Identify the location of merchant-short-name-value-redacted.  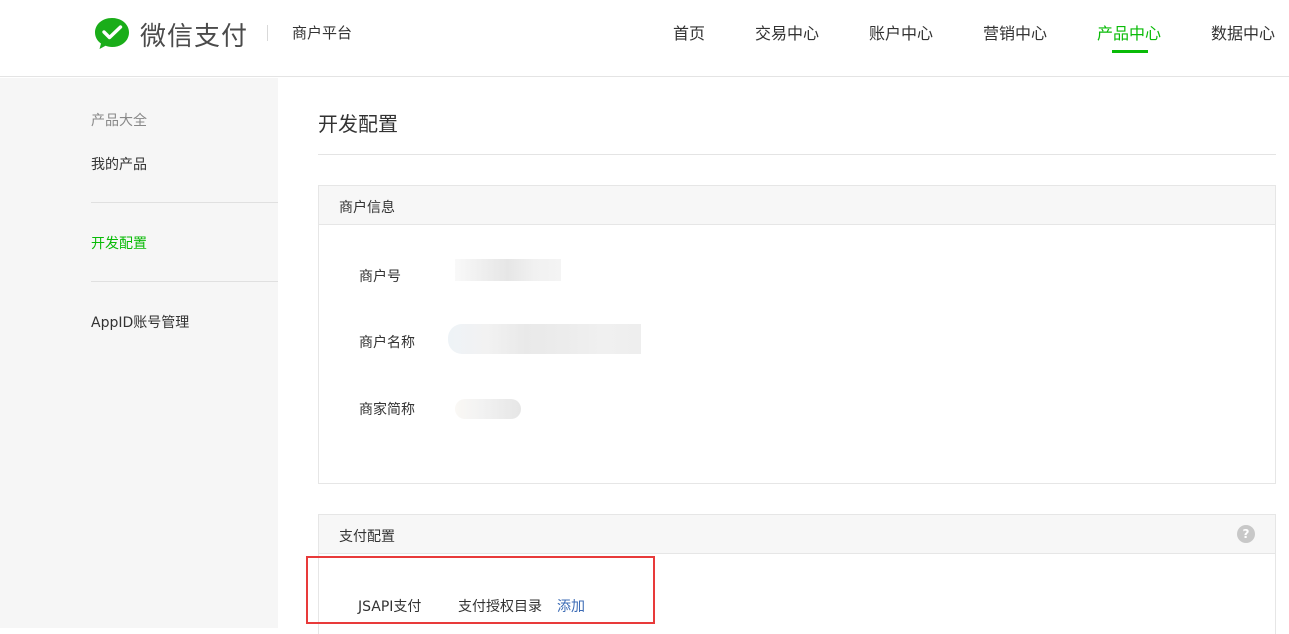
(488, 409).